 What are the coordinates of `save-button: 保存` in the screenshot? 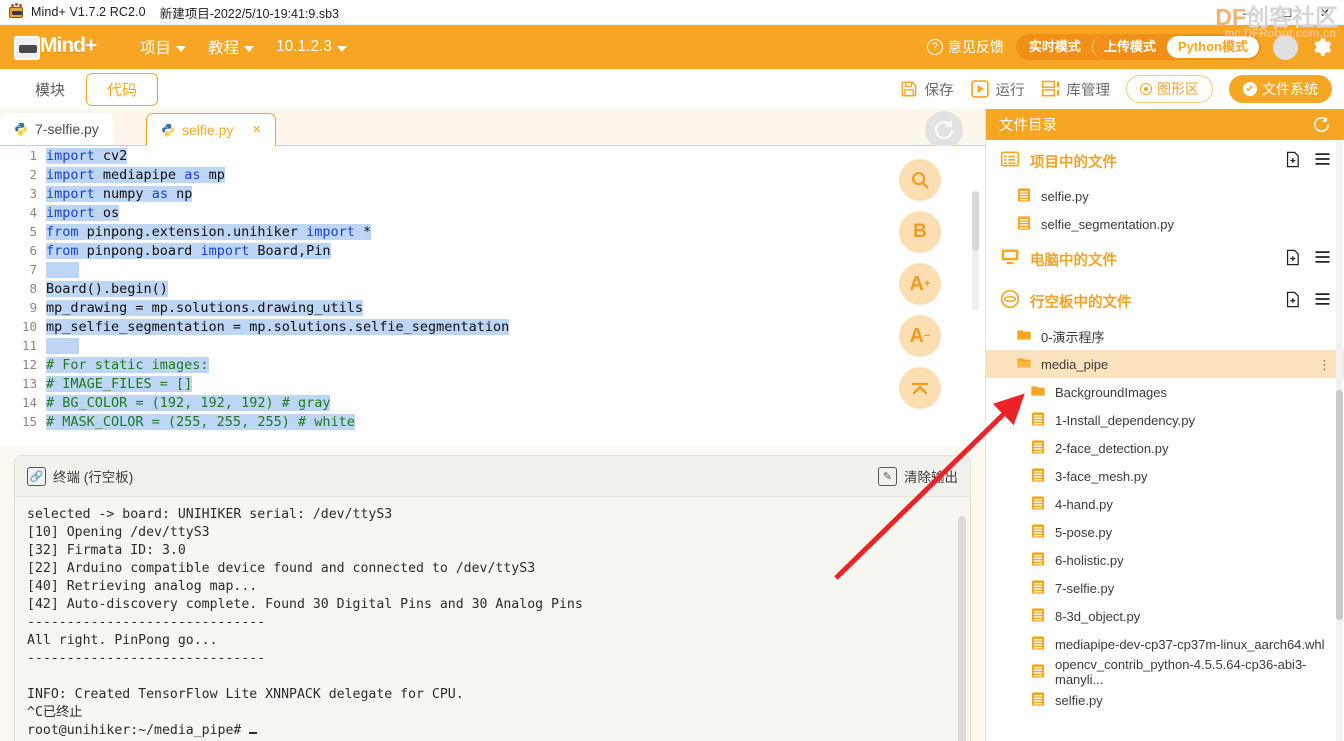 It's located at (926, 89).